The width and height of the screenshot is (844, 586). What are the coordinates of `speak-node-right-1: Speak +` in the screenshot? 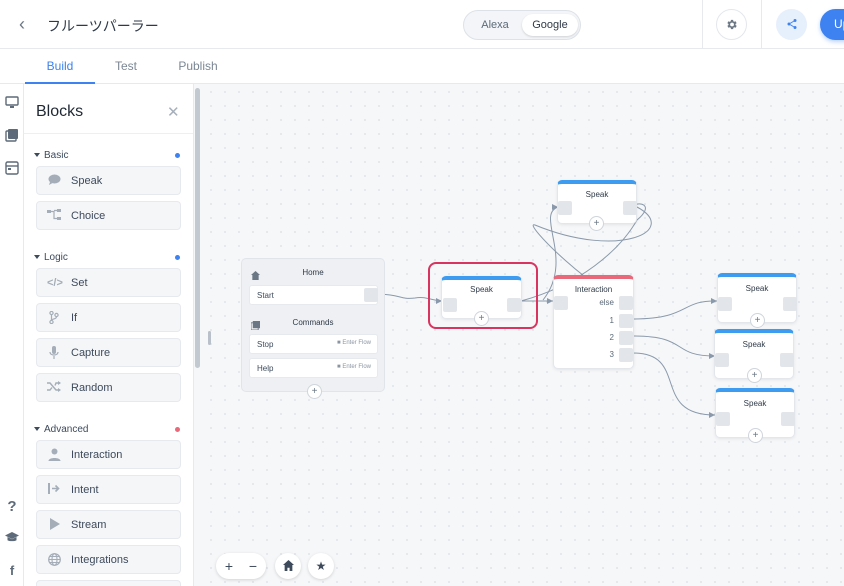 It's located at (757, 300).